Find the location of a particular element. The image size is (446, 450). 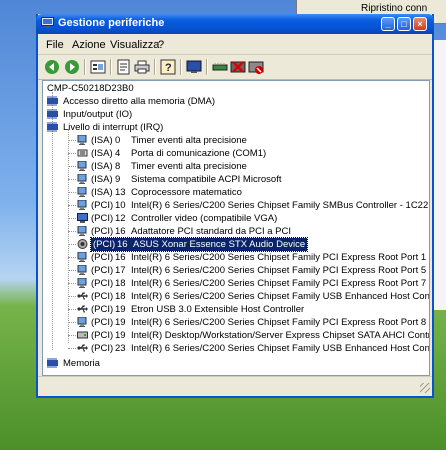

toolbar: ? is located at coordinates (235, 67).